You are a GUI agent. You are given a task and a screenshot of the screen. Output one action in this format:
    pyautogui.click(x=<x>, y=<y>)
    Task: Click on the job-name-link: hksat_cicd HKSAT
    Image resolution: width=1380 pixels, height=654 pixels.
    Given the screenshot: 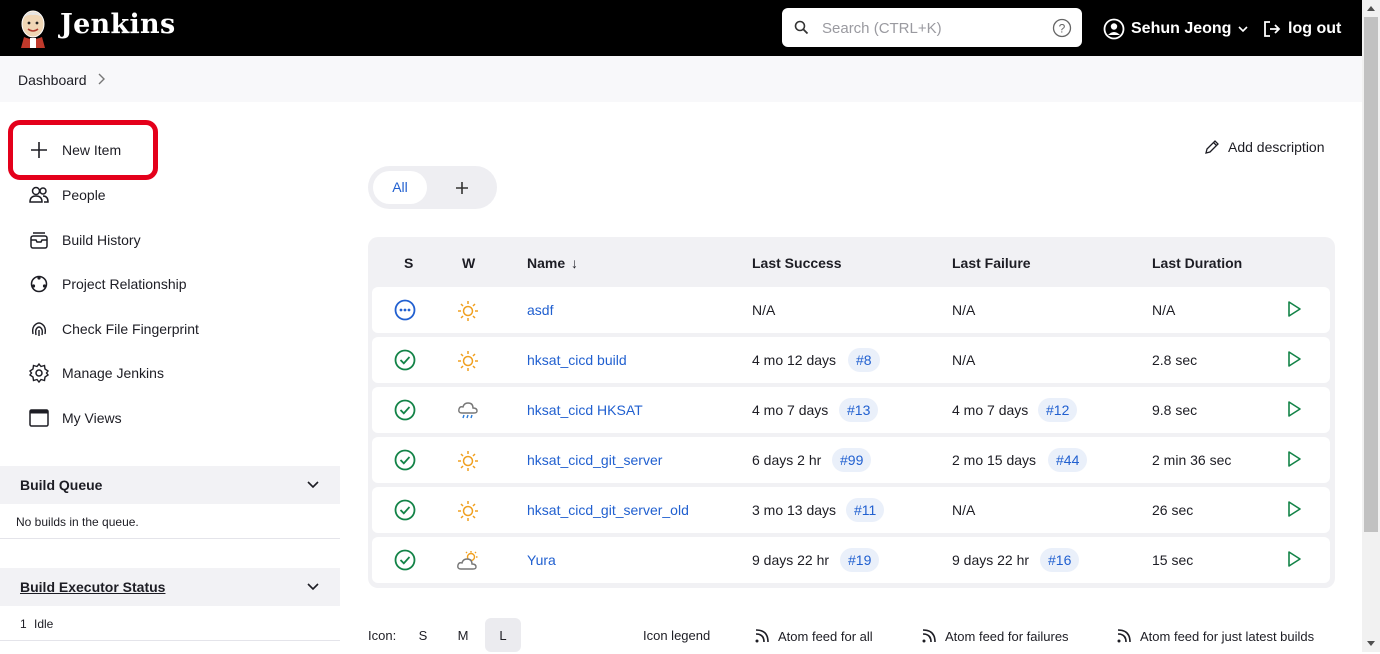 What is the action you would take?
    pyautogui.click(x=585, y=410)
    